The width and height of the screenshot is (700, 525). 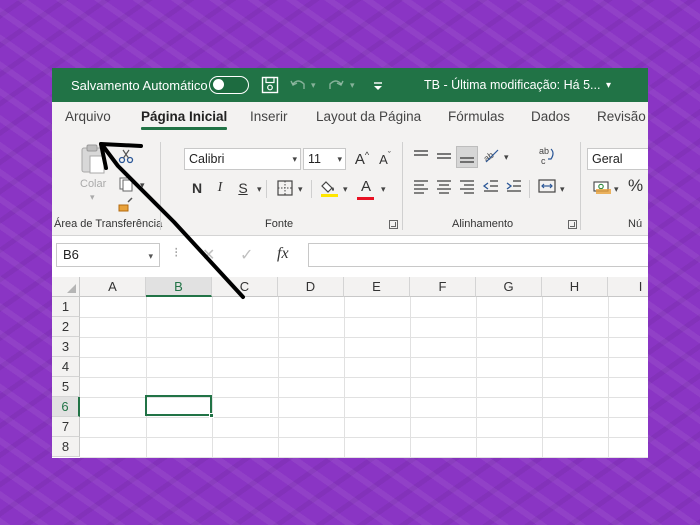 What do you see at coordinates (211, 415) in the screenshot?
I see `fill-handle` at bounding box center [211, 415].